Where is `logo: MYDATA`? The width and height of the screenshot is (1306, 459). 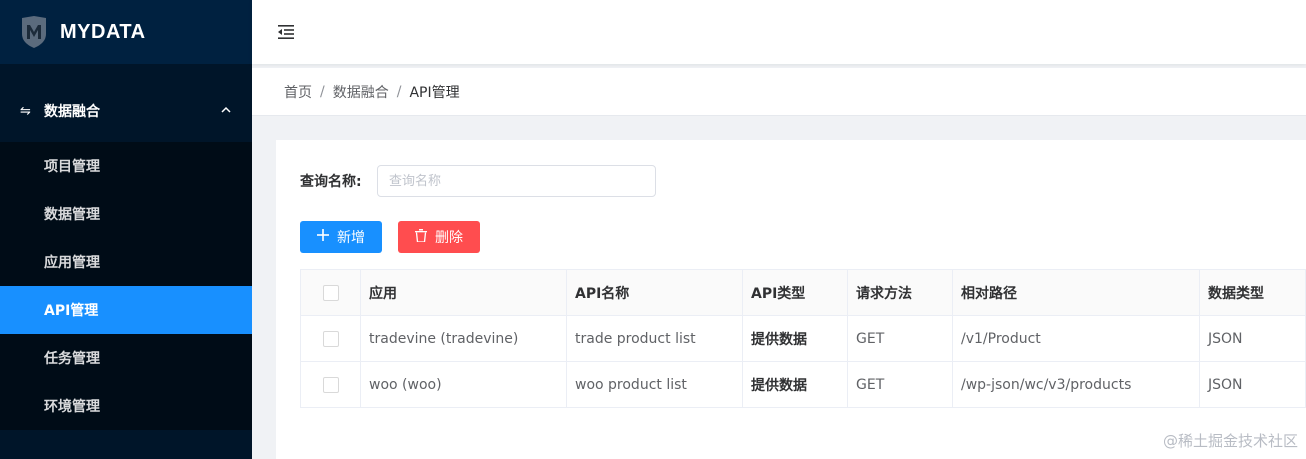
logo: MYDATA is located at coordinates (126, 32).